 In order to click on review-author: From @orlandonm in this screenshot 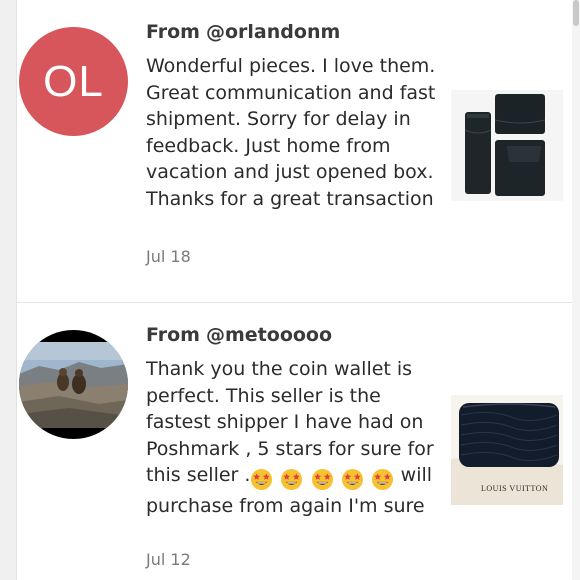, I will do `click(243, 32)`.